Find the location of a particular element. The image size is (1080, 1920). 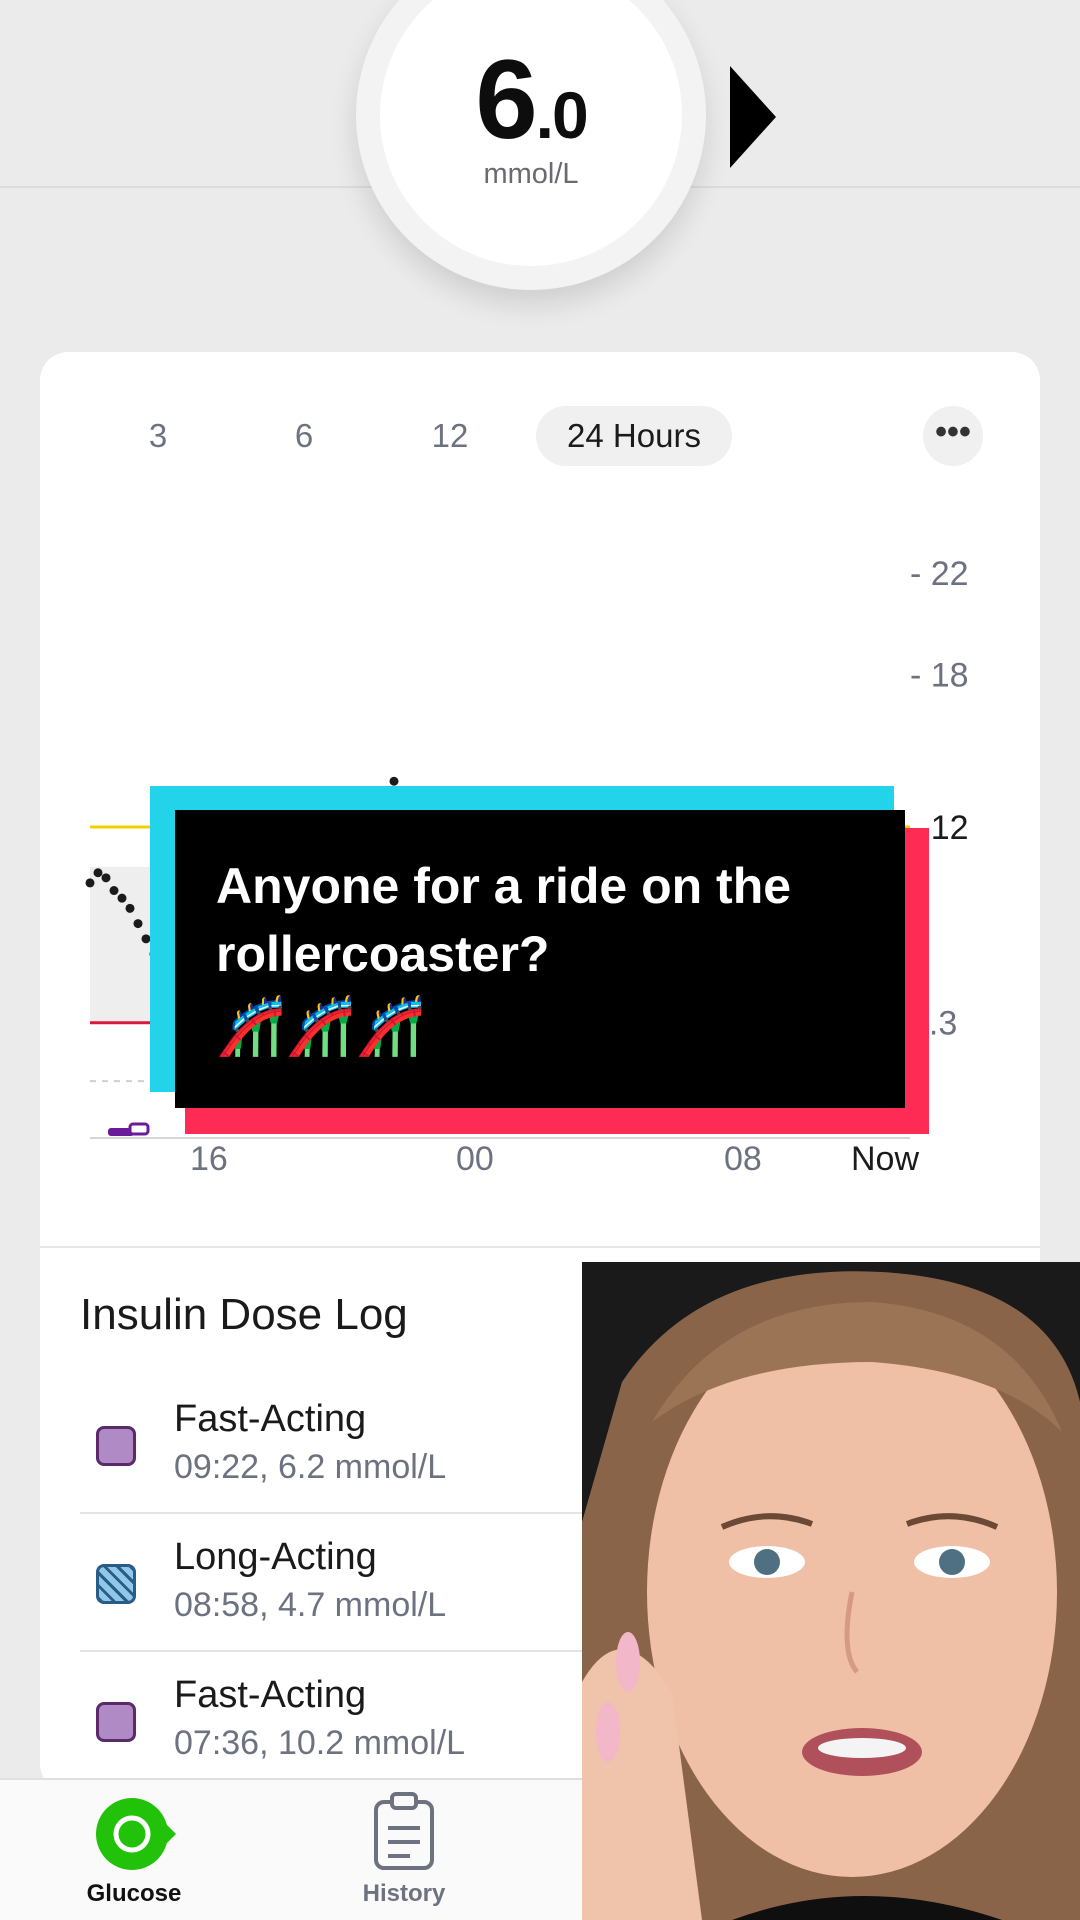

y-tick-label: - 22 is located at coordinates (939, 574).